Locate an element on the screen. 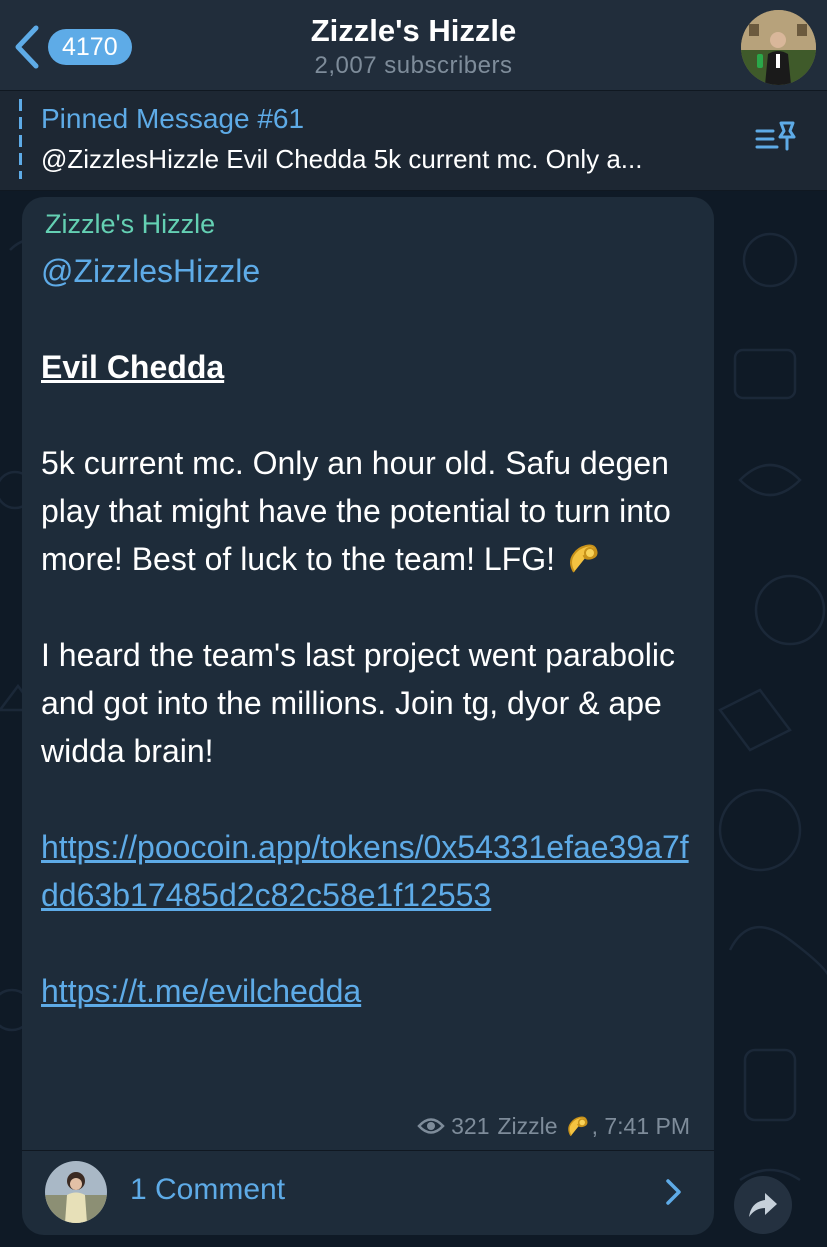  pinned-indicator-bar is located at coordinates (20, 139).